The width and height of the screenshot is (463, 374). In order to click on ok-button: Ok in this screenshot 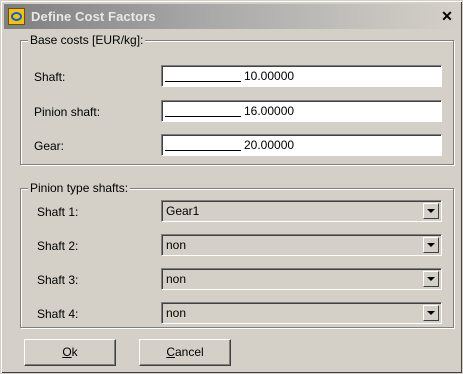, I will do `click(70, 352)`.